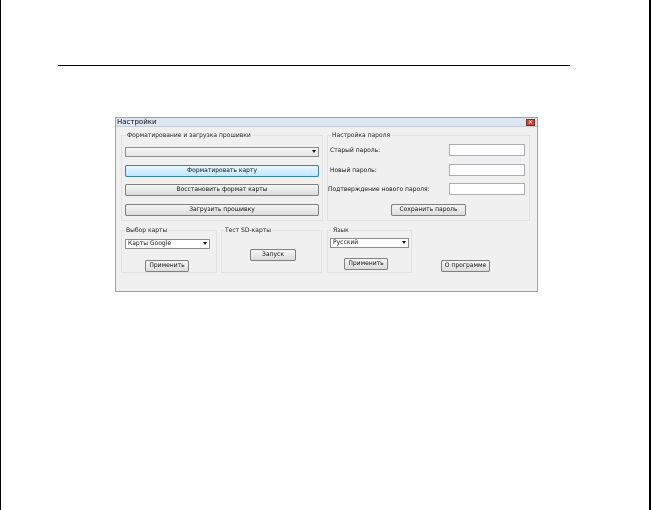 The height and width of the screenshot is (510, 652). I want to click on restore-format-button: Восстановить формат карты, so click(222, 190).